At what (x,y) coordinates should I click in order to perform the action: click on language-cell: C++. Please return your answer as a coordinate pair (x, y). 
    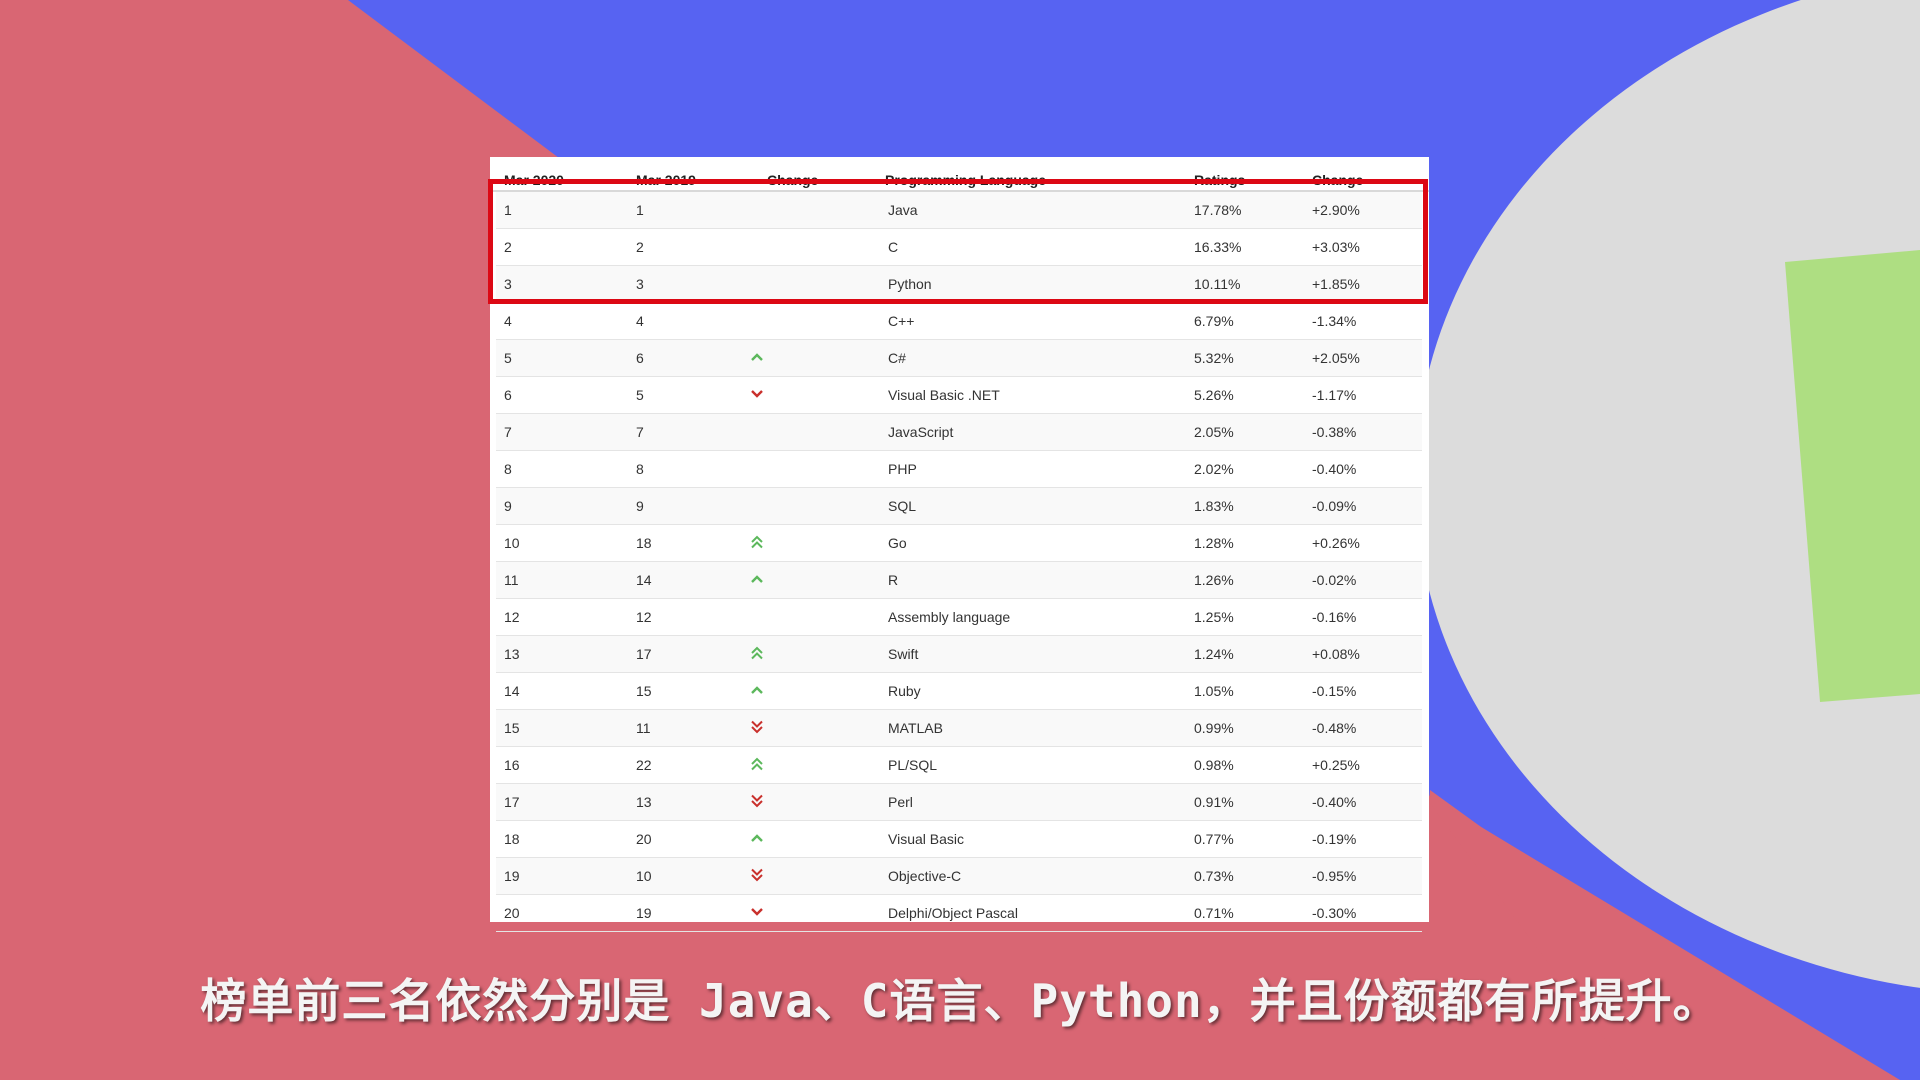
    Looking at the image, I should click on (901, 321).